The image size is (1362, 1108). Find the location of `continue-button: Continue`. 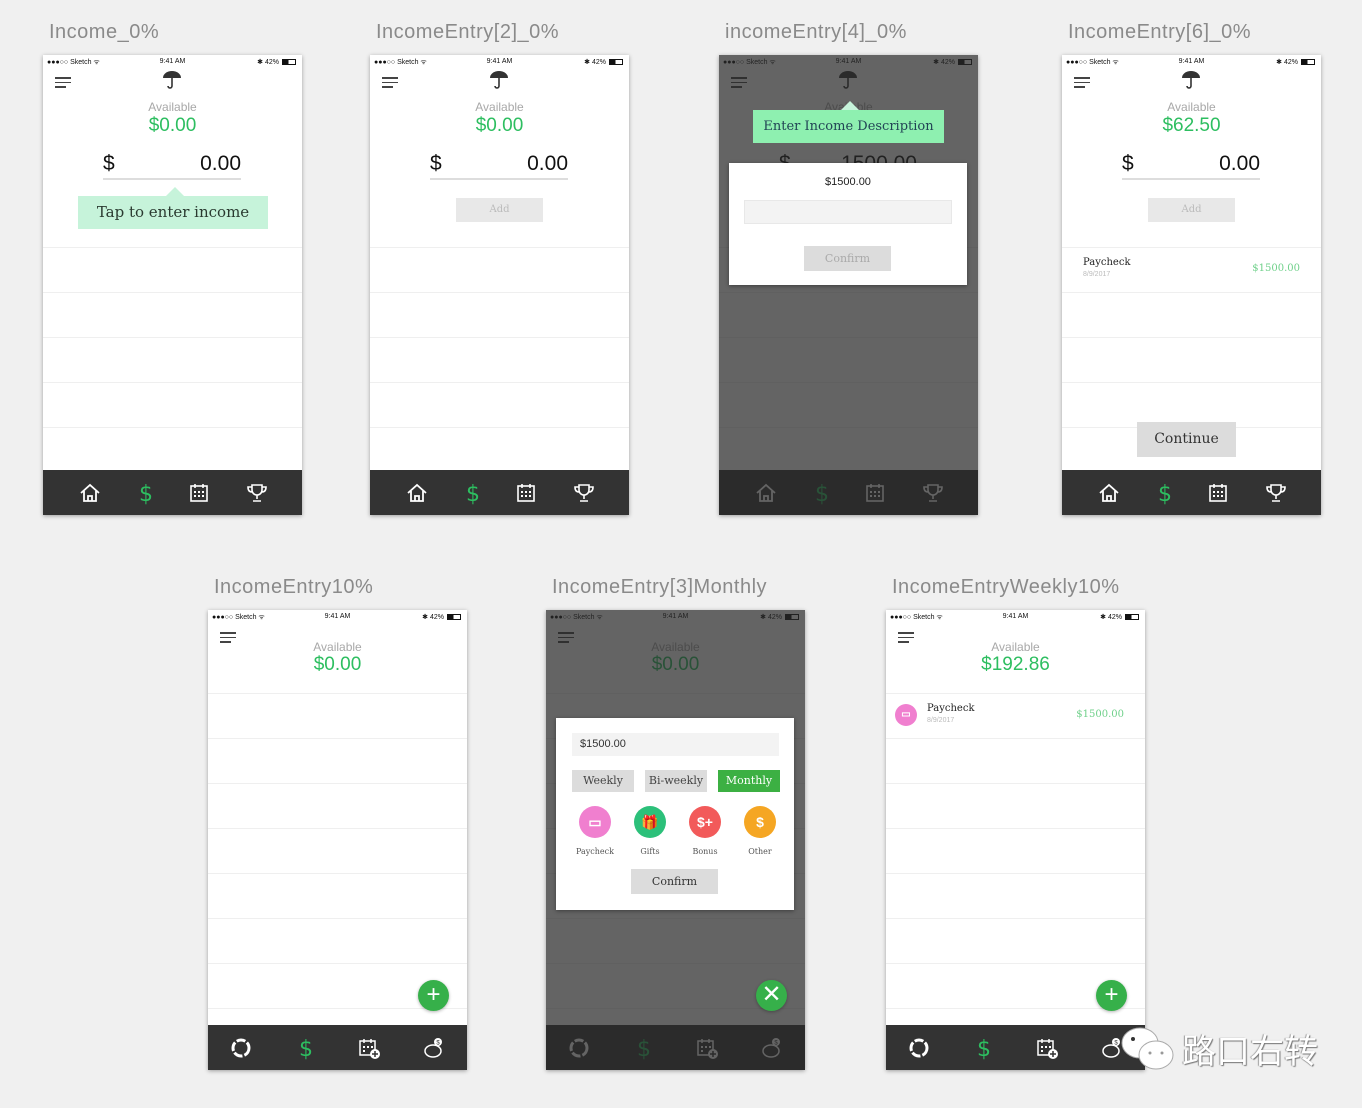

continue-button: Continue is located at coordinates (1186, 439).